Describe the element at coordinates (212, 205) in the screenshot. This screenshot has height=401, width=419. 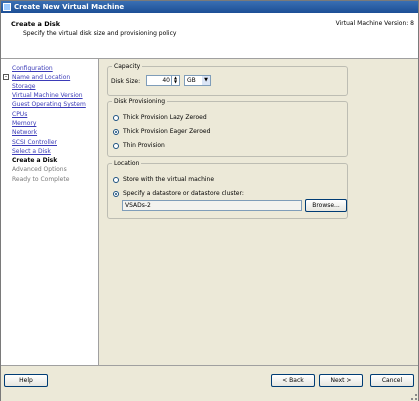
I see `datastore-field: VSADs-2` at that location.